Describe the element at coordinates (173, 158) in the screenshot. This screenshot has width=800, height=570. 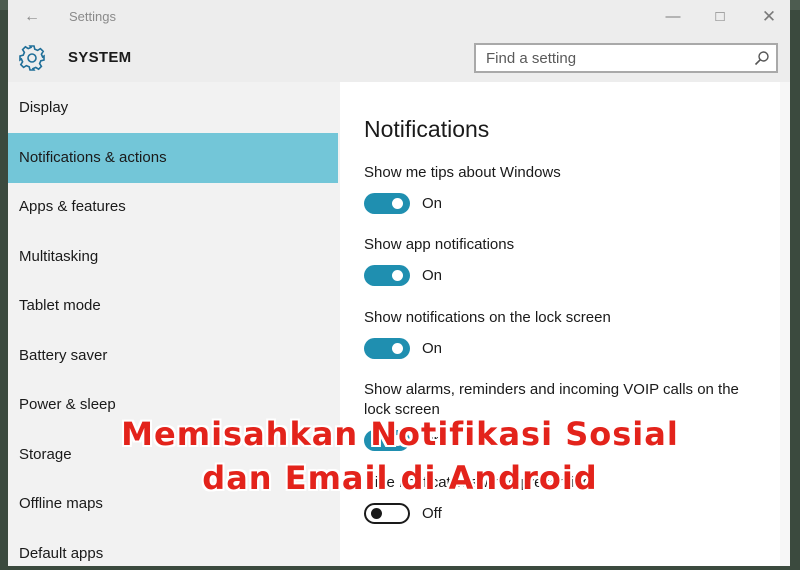
I see `sidebar-item-notifications-actions: Notifications & actions` at that location.